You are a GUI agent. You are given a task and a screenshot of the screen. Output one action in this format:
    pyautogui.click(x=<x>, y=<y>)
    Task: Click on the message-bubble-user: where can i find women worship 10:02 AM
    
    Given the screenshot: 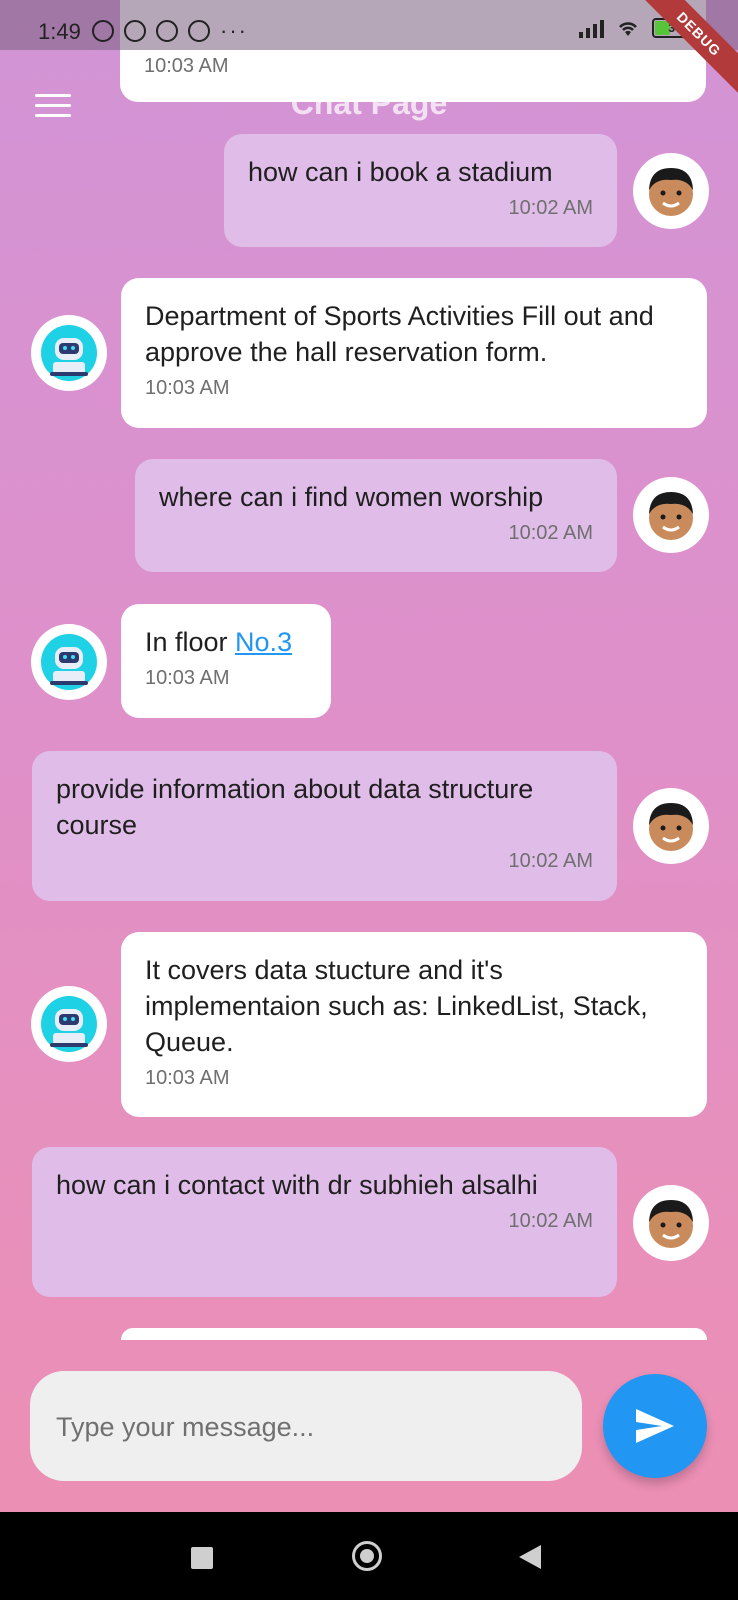 What is the action you would take?
    pyautogui.click(x=376, y=515)
    